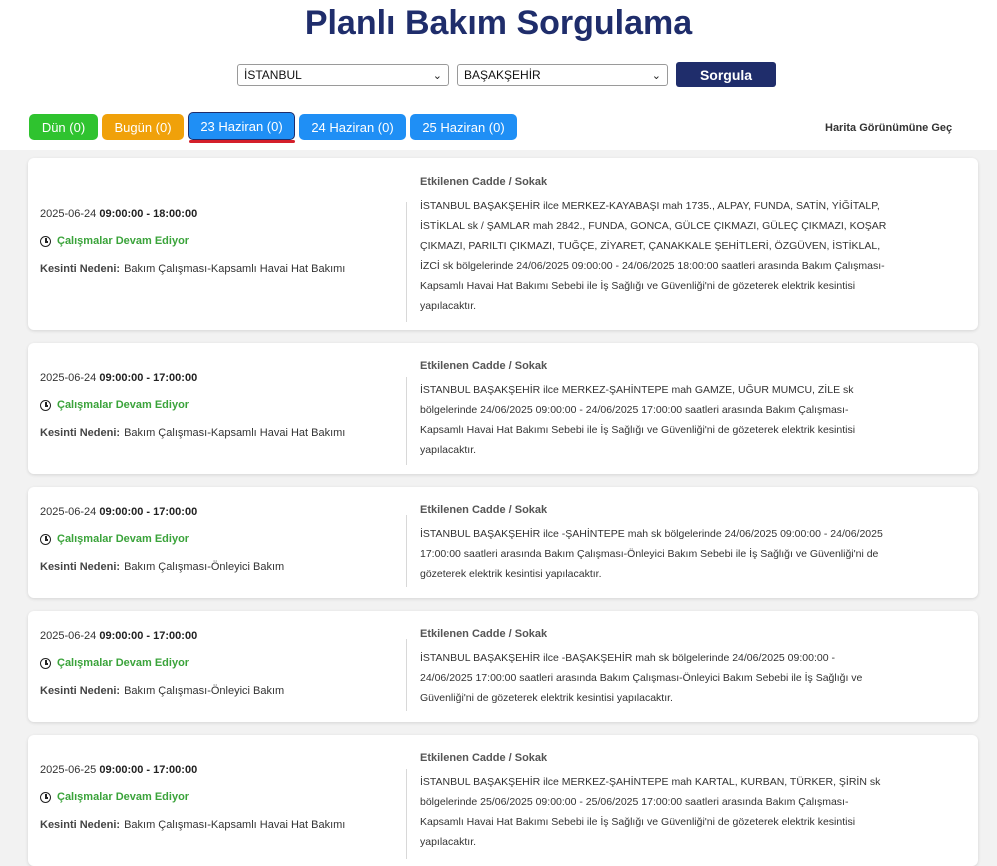 The image size is (997, 866). What do you see at coordinates (352, 127) in the screenshot?
I see `tab-june-24: 24 Haziran (0)` at bounding box center [352, 127].